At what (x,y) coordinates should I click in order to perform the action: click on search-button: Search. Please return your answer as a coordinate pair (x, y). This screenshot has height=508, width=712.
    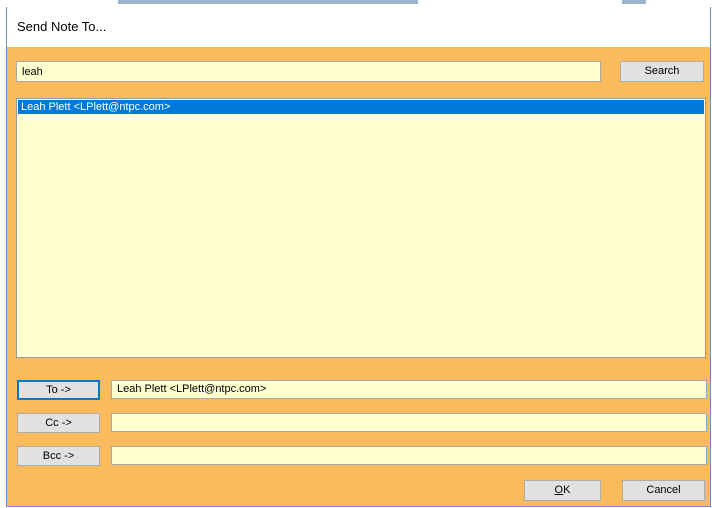
    Looking at the image, I should click on (662, 71).